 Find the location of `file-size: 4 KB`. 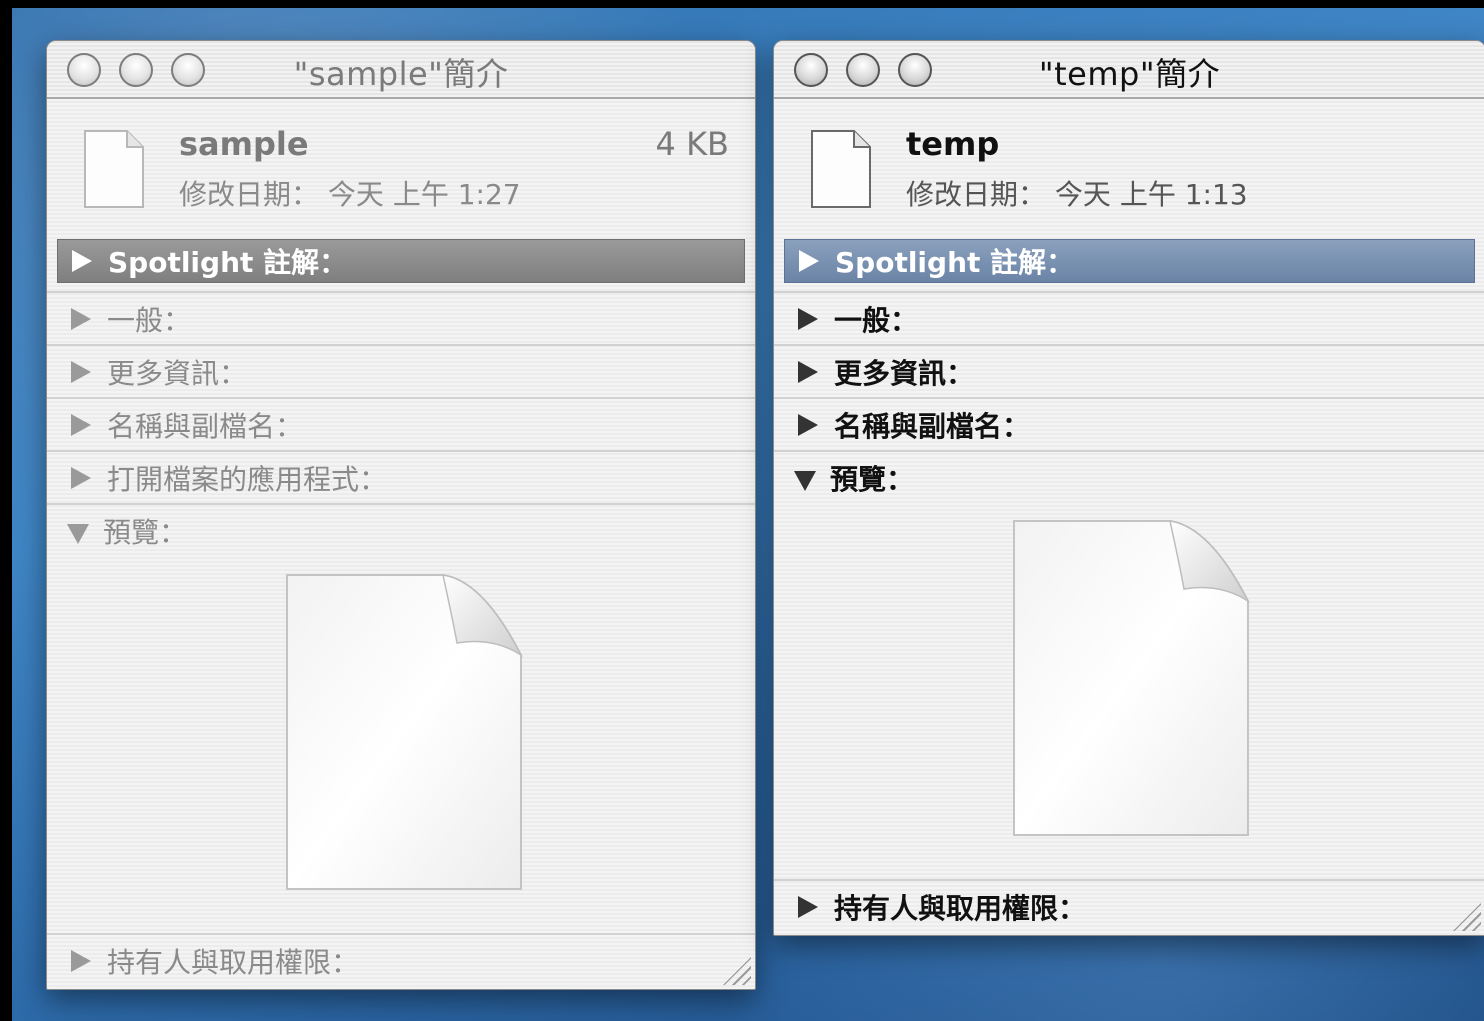

file-size: 4 KB is located at coordinates (692, 144).